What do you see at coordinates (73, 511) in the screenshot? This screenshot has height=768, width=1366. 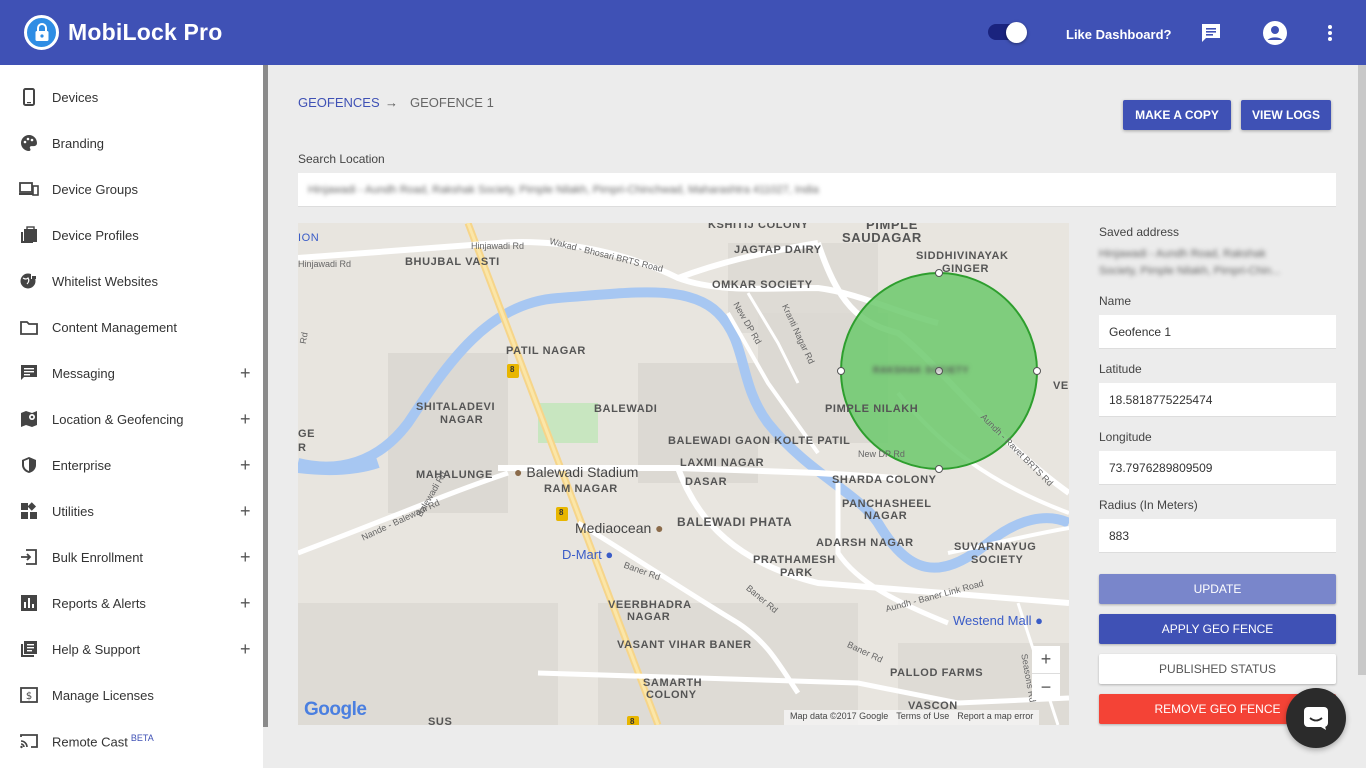 I see `sidebar-item-label: Utilities` at bounding box center [73, 511].